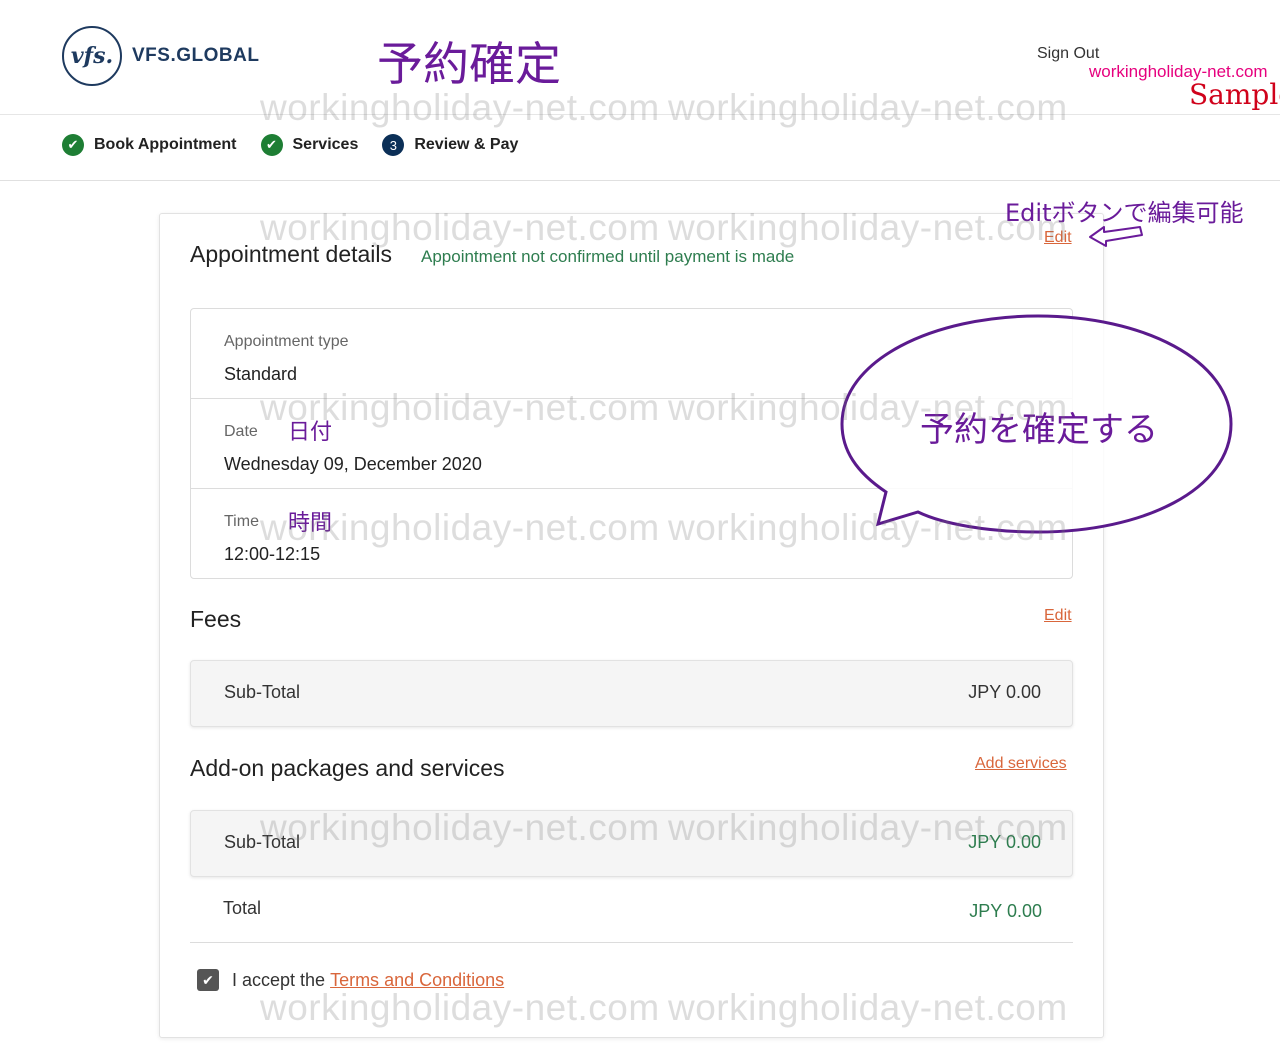 Image resolution: width=1280 pixels, height=1050 pixels. I want to click on detail-label: Date, so click(241, 431).